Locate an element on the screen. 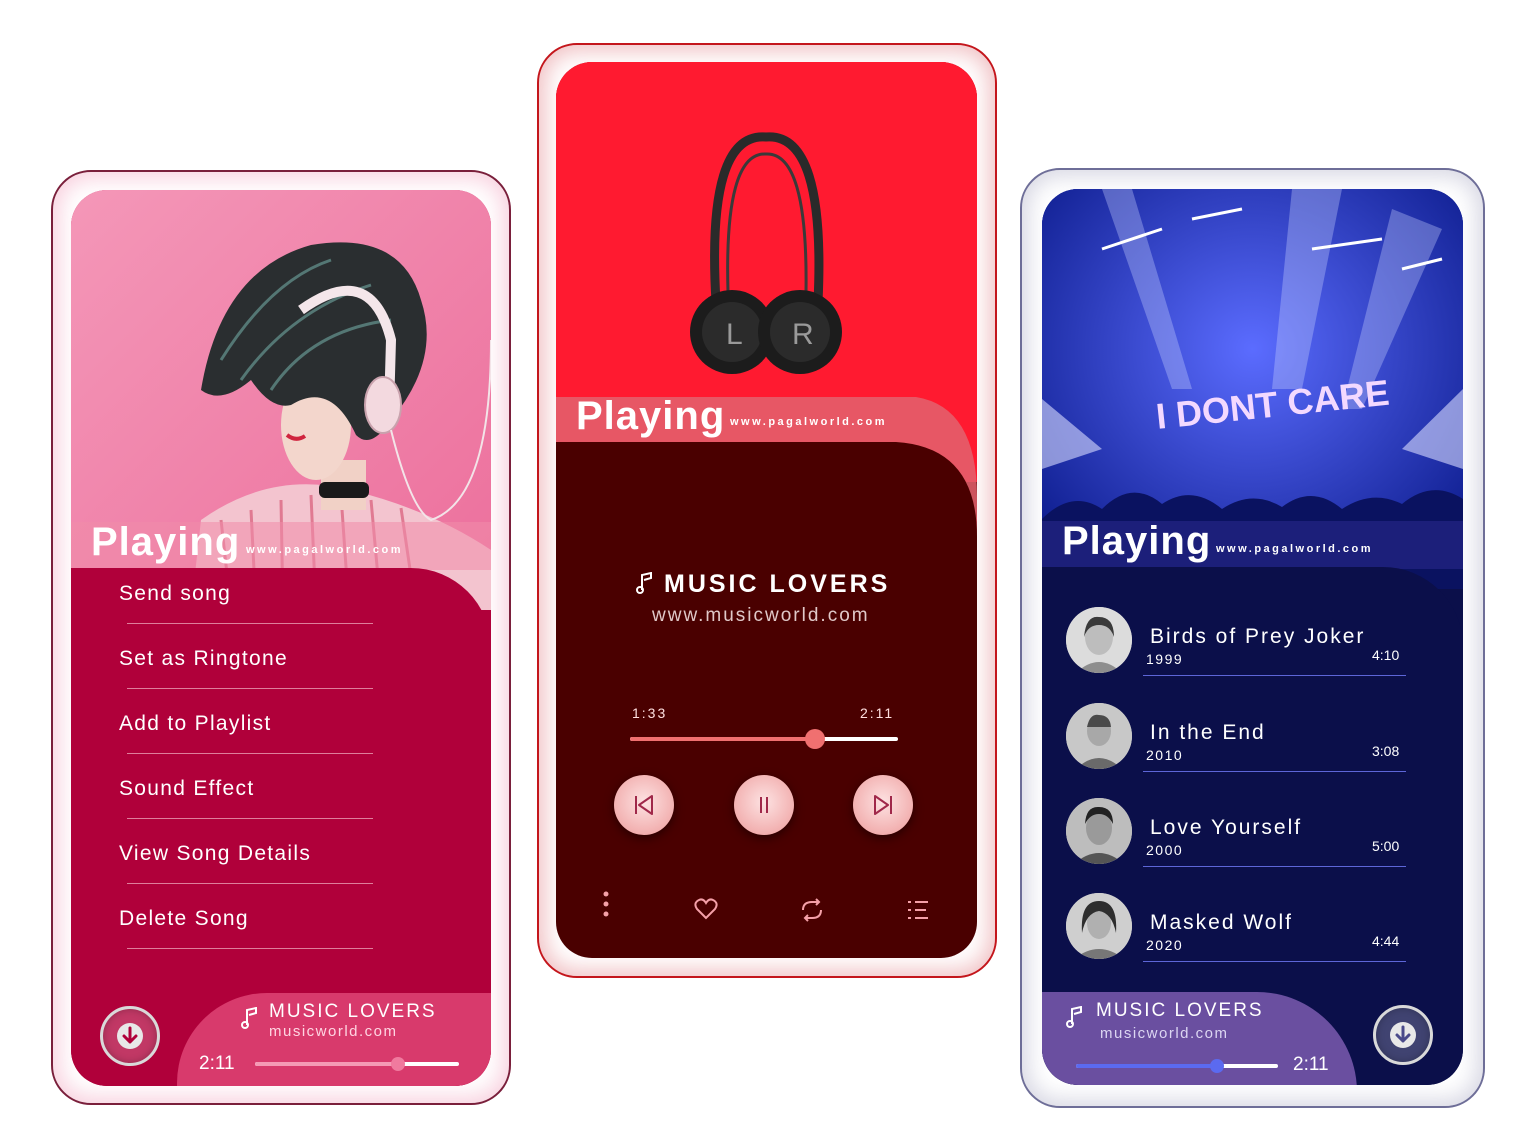 Image resolution: width=1531 pixels, height=1139 pixels. menu-item-add-to-playlist: Add to Playlist is located at coordinates (249, 730).